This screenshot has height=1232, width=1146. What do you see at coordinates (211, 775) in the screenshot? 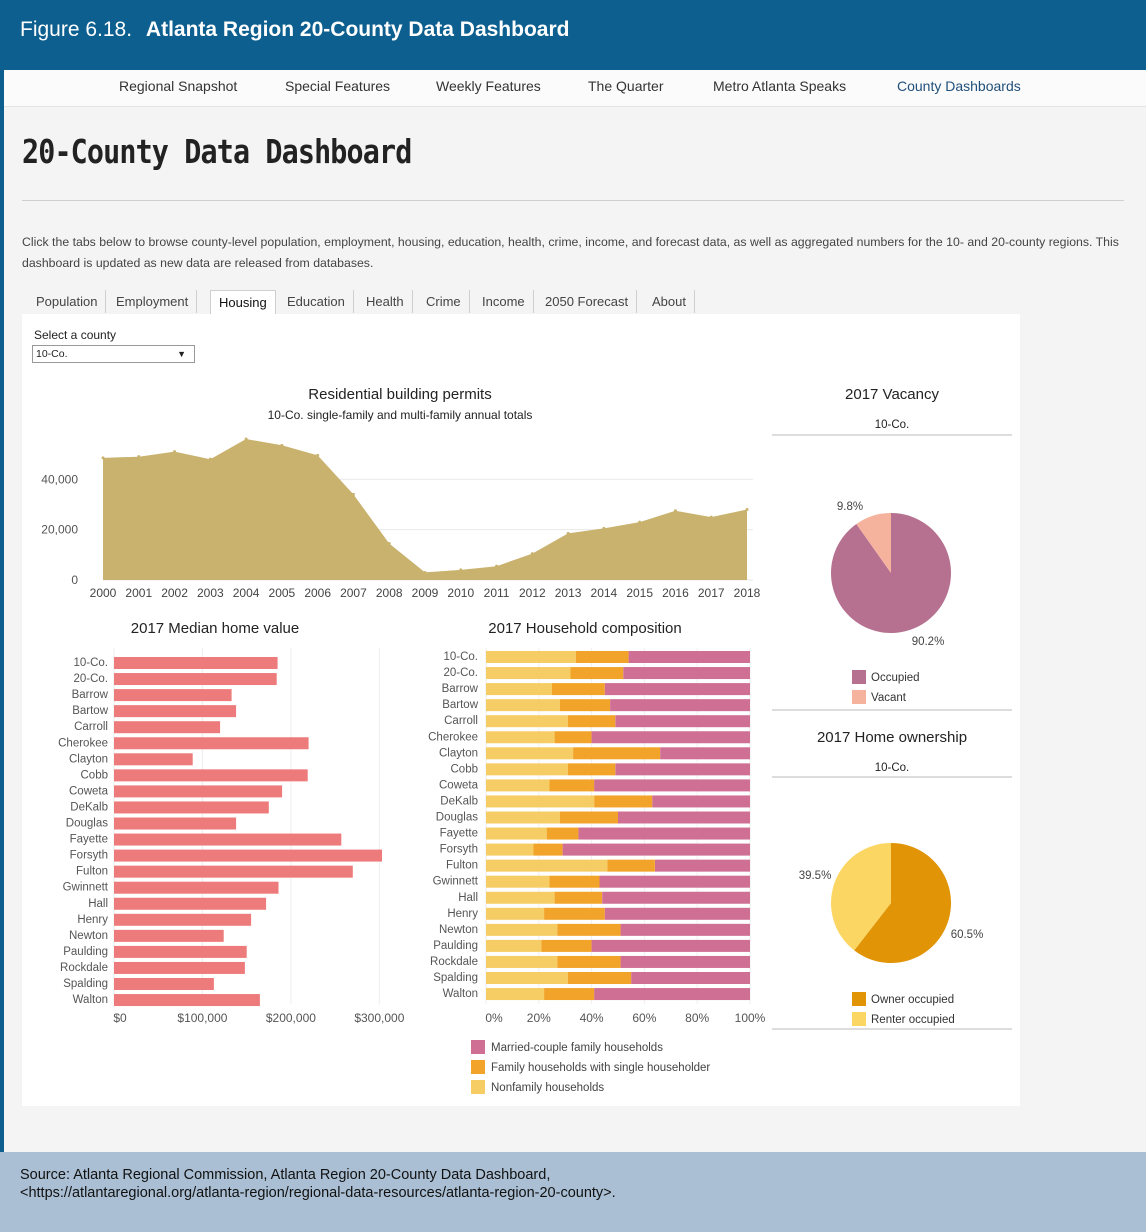
I see `median-bar-cobb` at bounding box center [211, 775].